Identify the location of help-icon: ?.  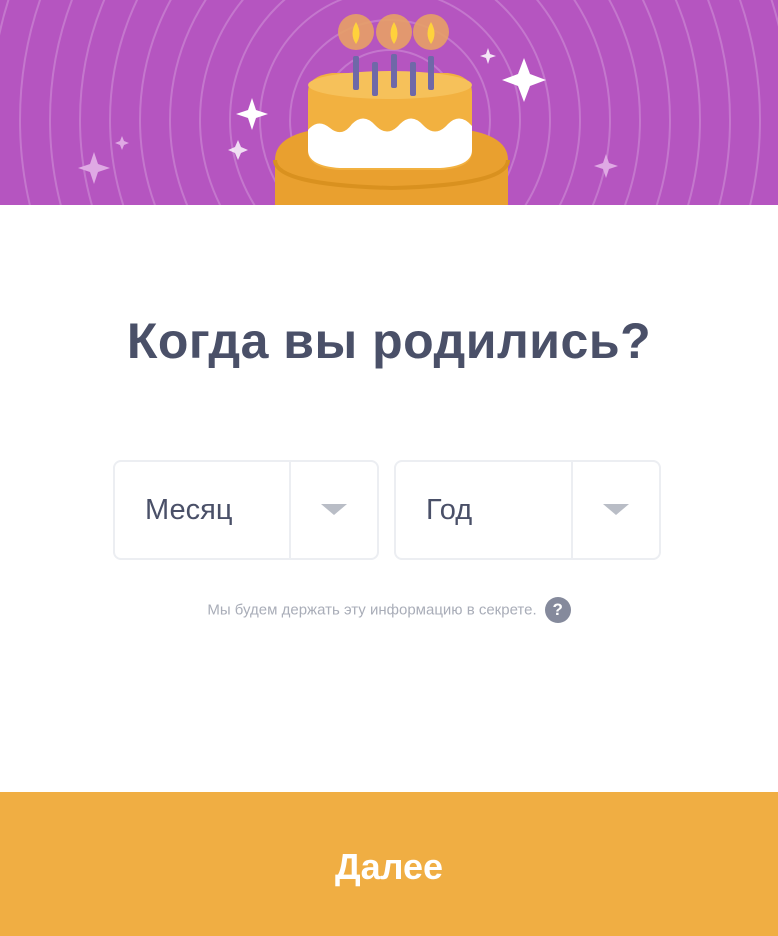
(557, 610).